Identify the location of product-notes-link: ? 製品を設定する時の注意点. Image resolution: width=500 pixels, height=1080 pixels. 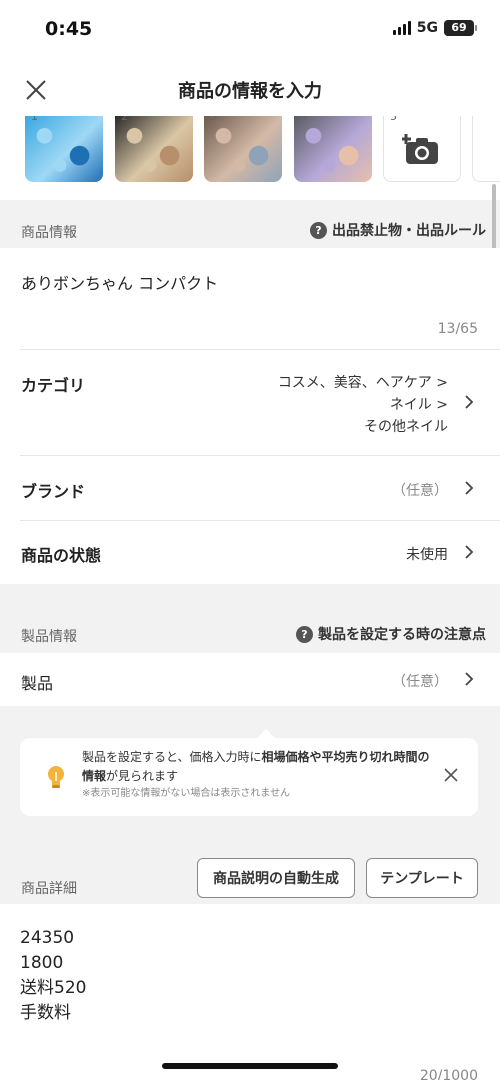
(391, 634).